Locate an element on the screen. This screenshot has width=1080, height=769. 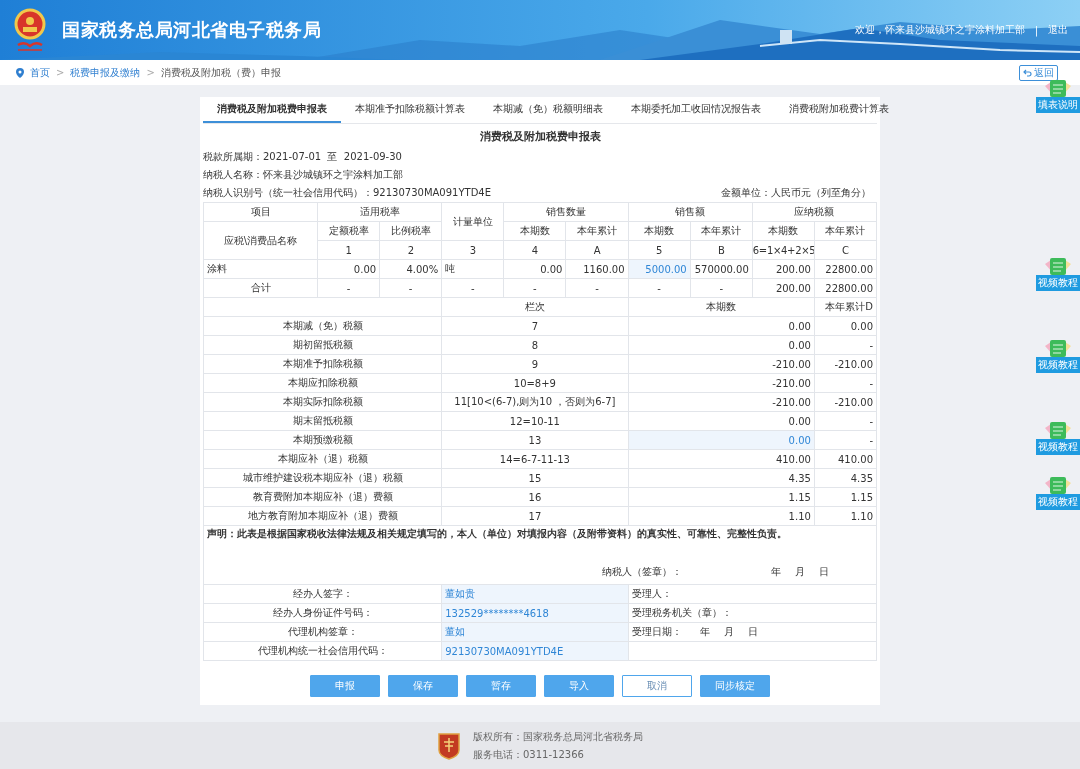
row-label: 本期预缴税额 is located at coordinates (322, 440).